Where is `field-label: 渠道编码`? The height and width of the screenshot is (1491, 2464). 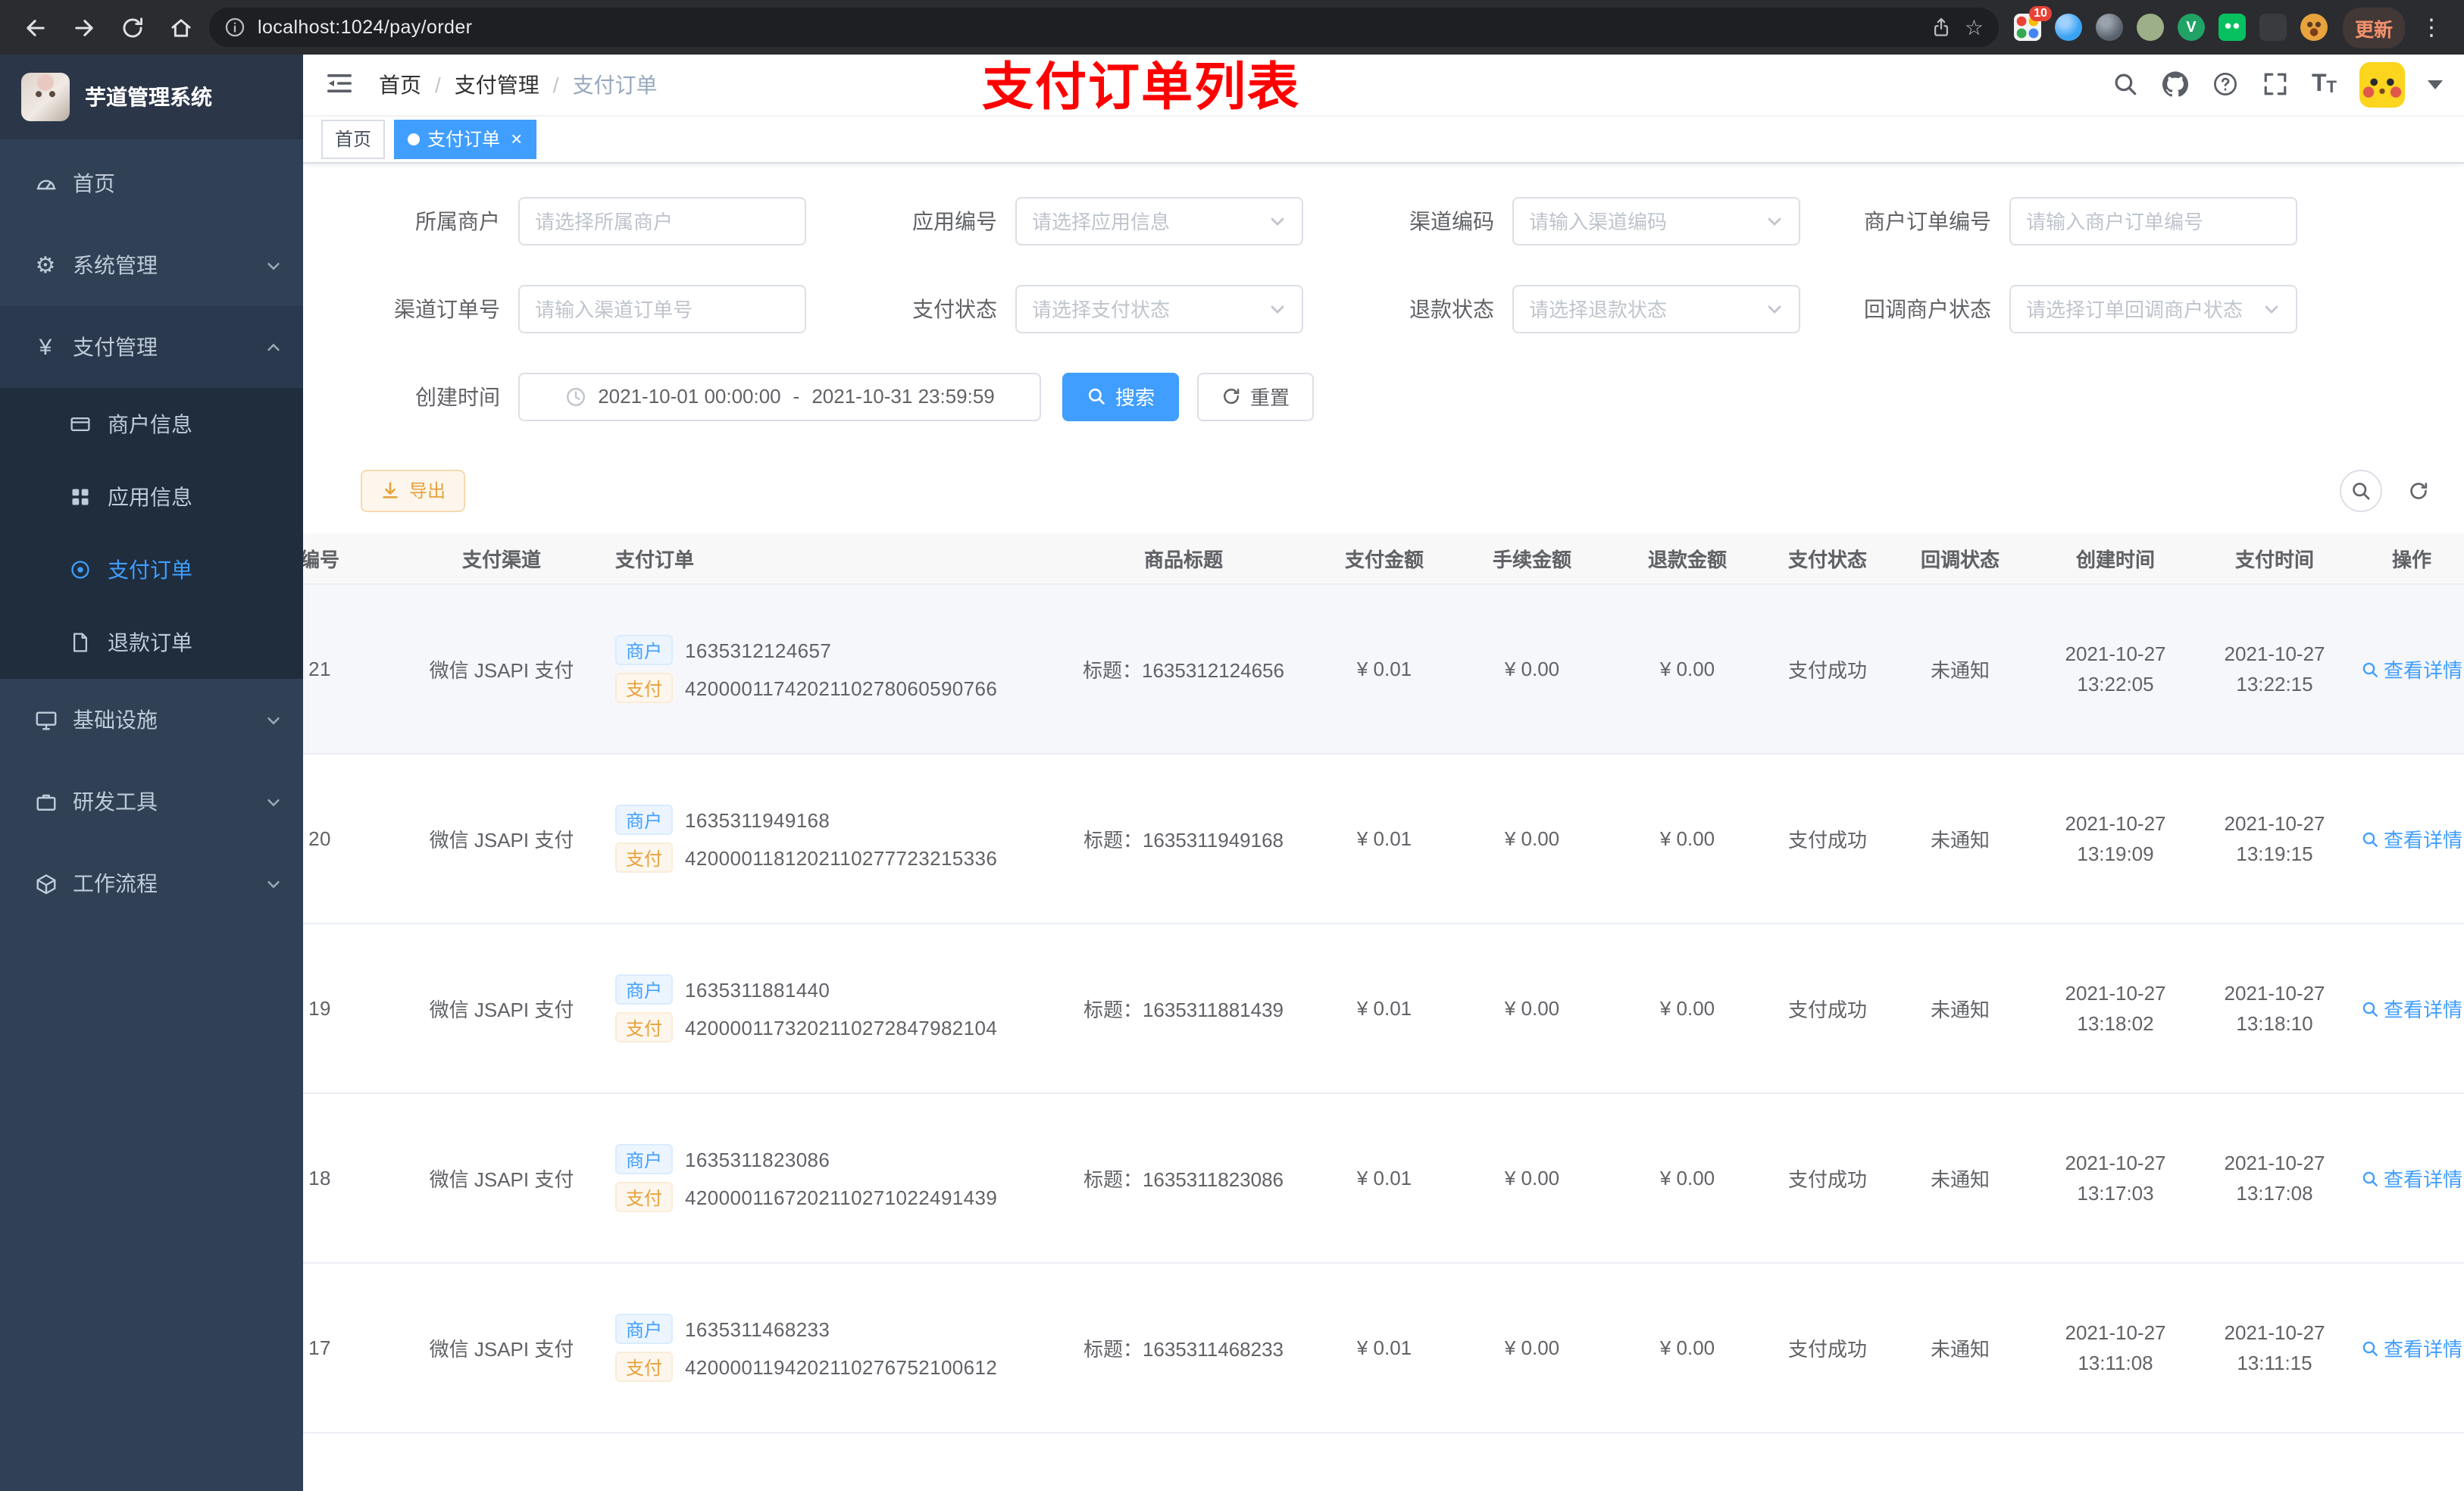
field-label: 渠道编码 is located at coordinates (1451, 220).